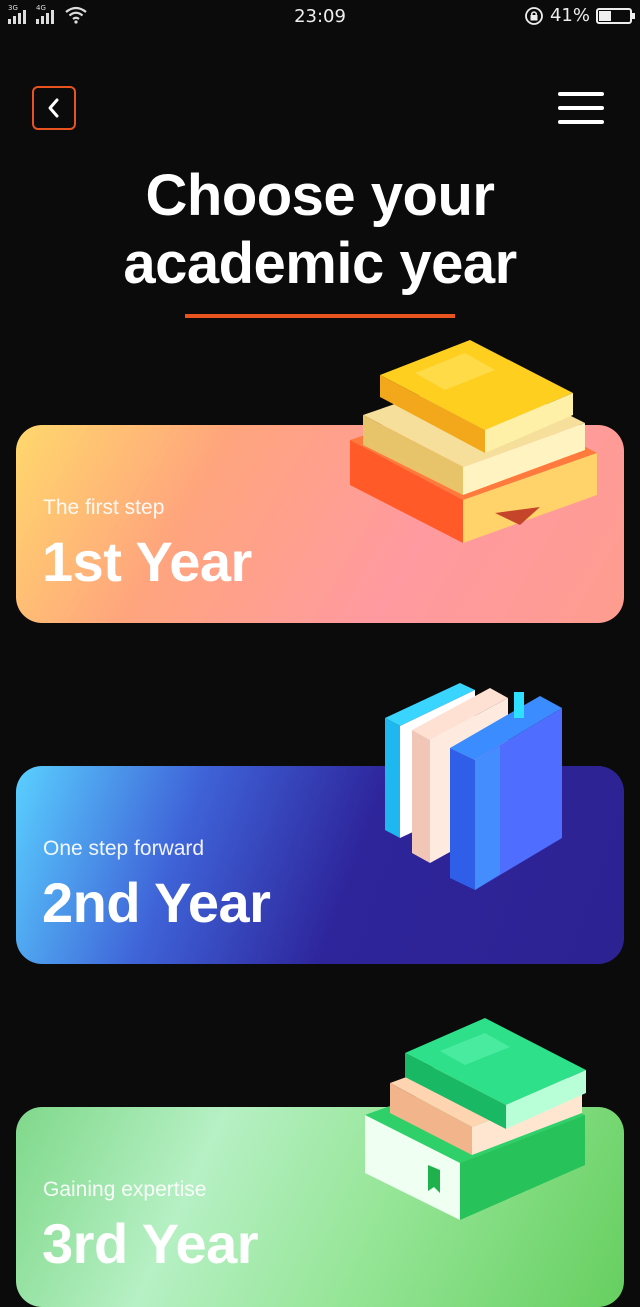 The height and width of the screenshot is (1307, 640). I want to click on menu-button, so click(581, 109).